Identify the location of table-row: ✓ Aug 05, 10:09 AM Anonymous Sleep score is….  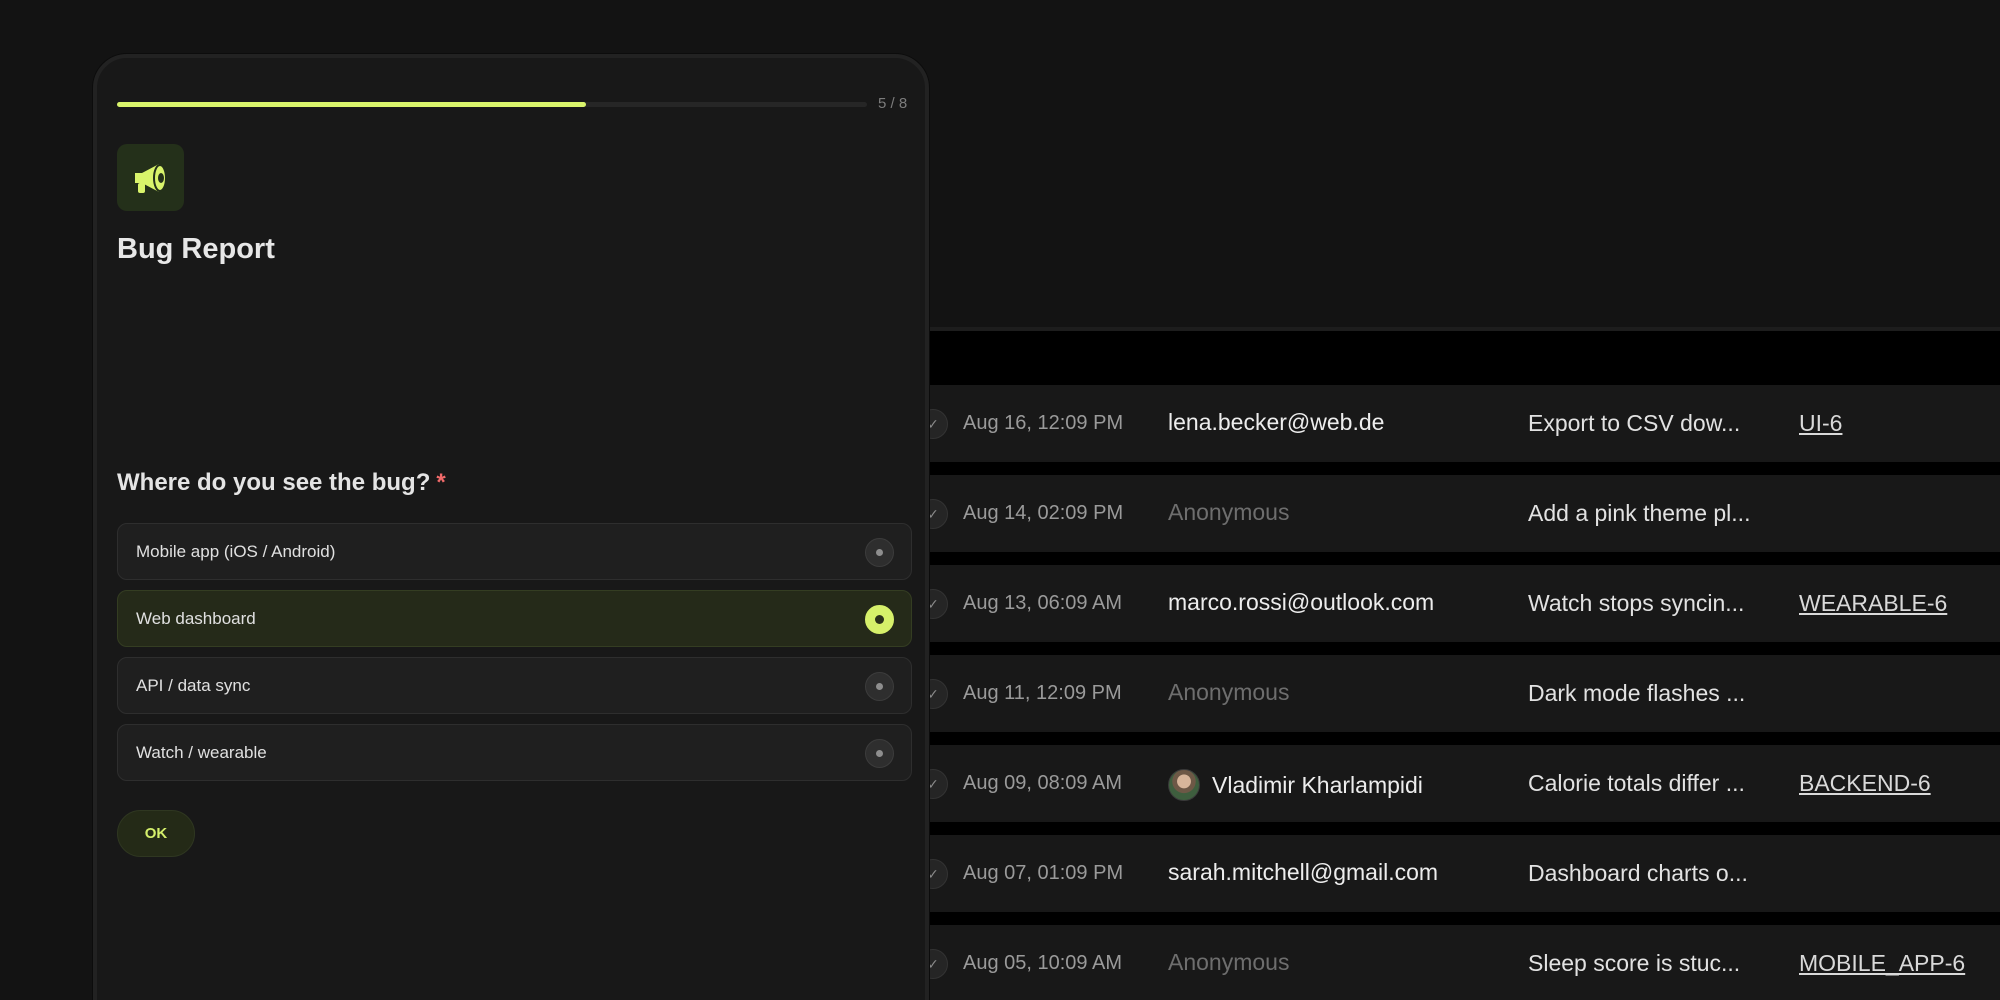
(1450, 962).